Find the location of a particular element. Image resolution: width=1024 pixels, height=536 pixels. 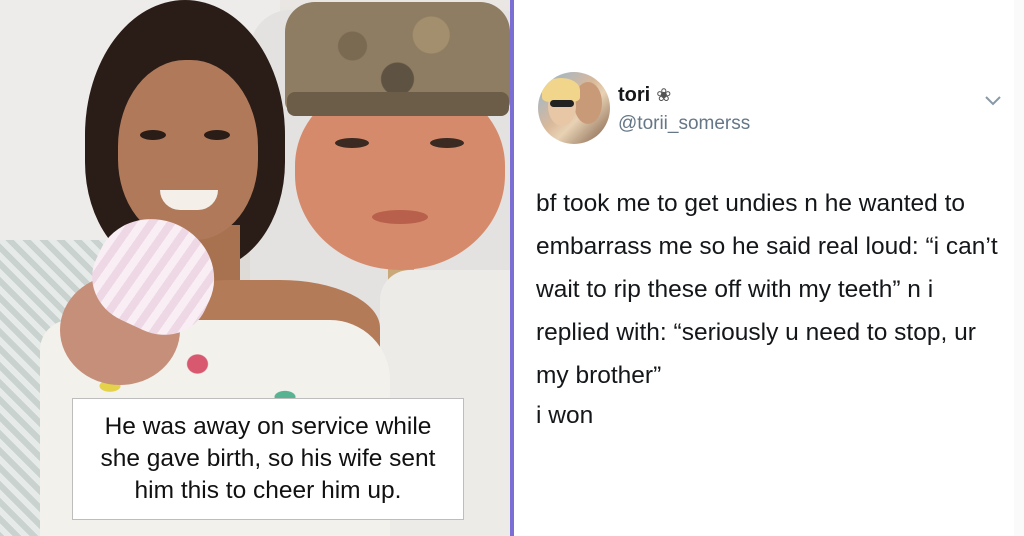

avatar-sunglasses is located at coordinates (562, 103).